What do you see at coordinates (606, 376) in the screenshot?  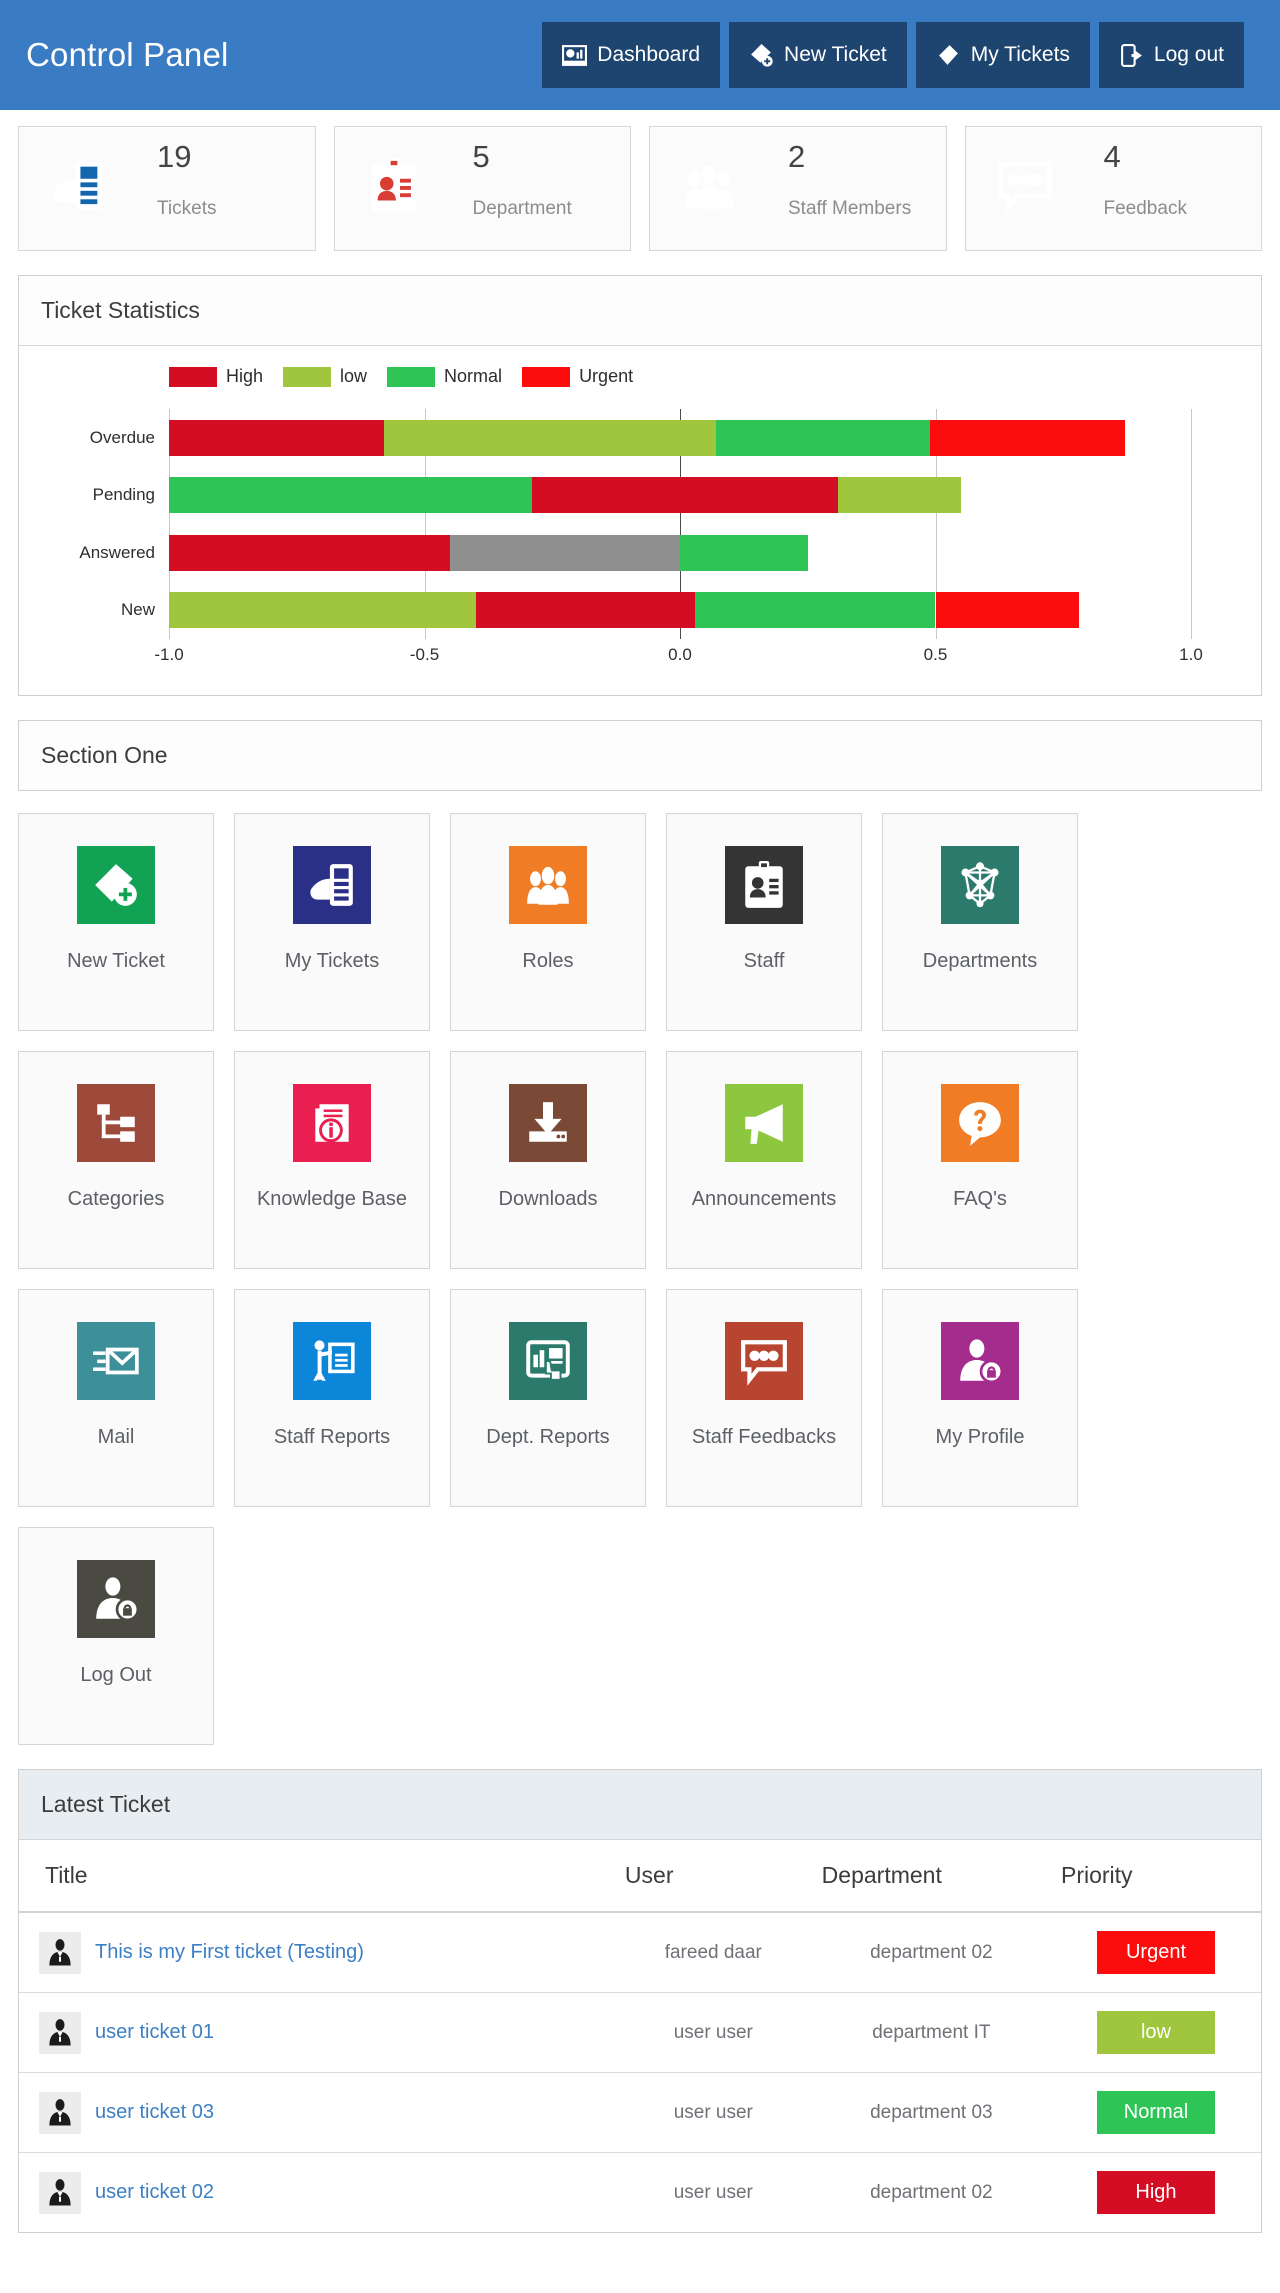 I see `legend-label: Urgent` at bounding box center [606, 376].